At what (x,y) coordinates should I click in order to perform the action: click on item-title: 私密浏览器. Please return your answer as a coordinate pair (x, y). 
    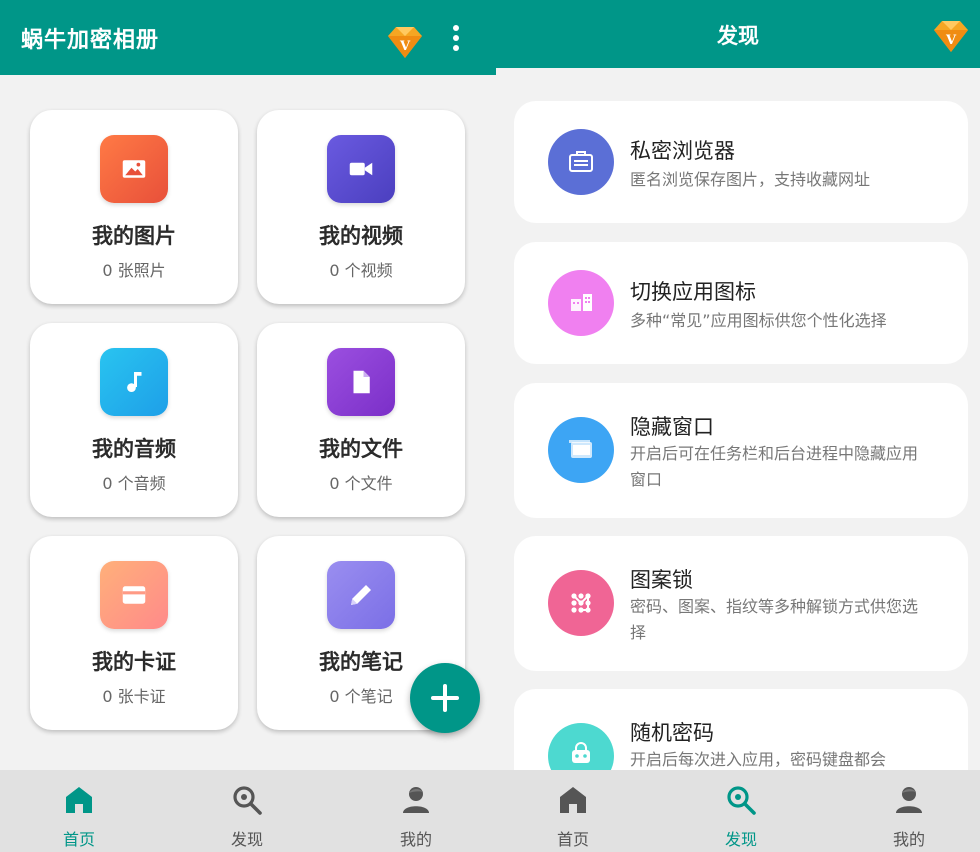
    Looking at the image, I should click on (682, 151).